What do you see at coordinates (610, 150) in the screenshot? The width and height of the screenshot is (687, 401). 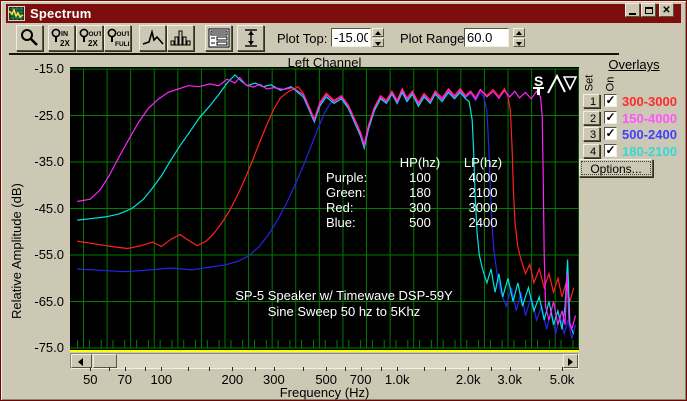 I see `overlay-on-checkbox-4: ✓` at bounding box center [610, 150].